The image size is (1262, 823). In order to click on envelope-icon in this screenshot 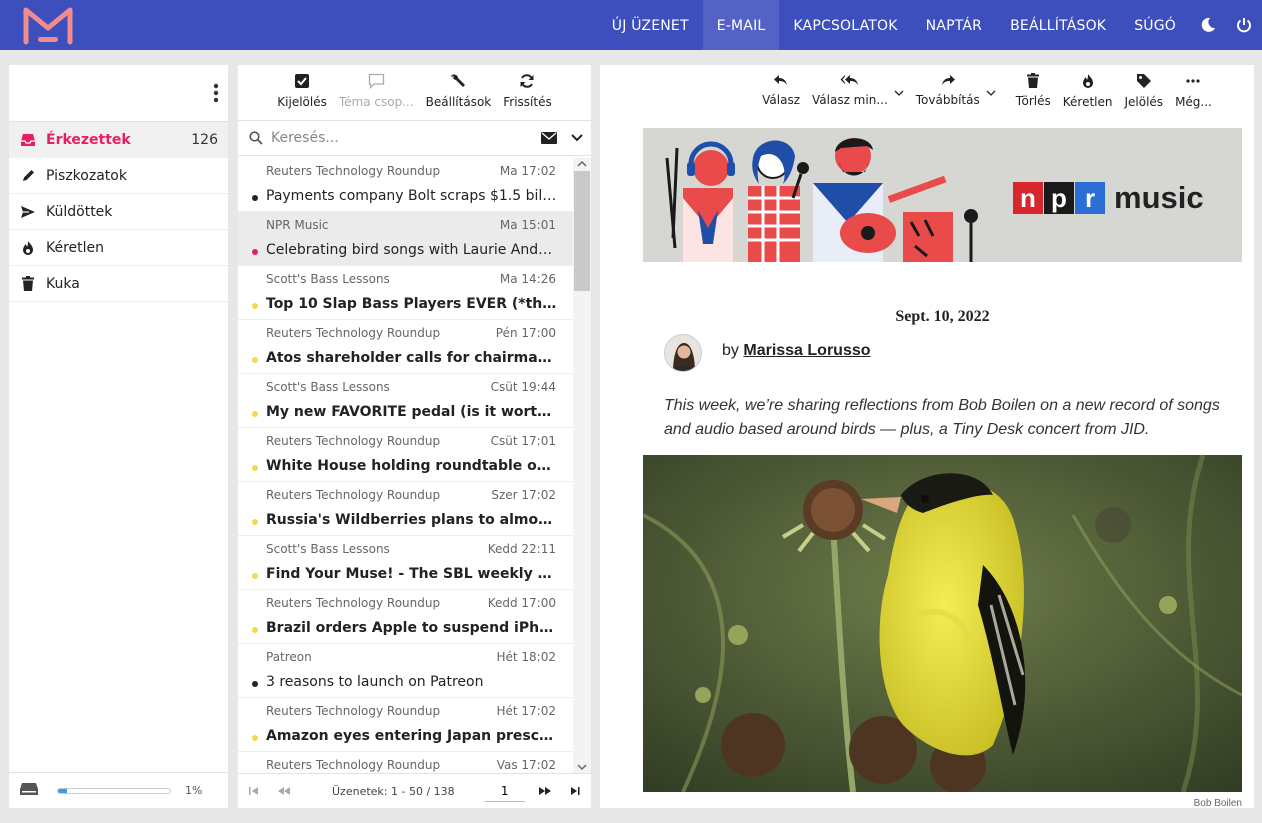, I will do `click(549, 138)`.